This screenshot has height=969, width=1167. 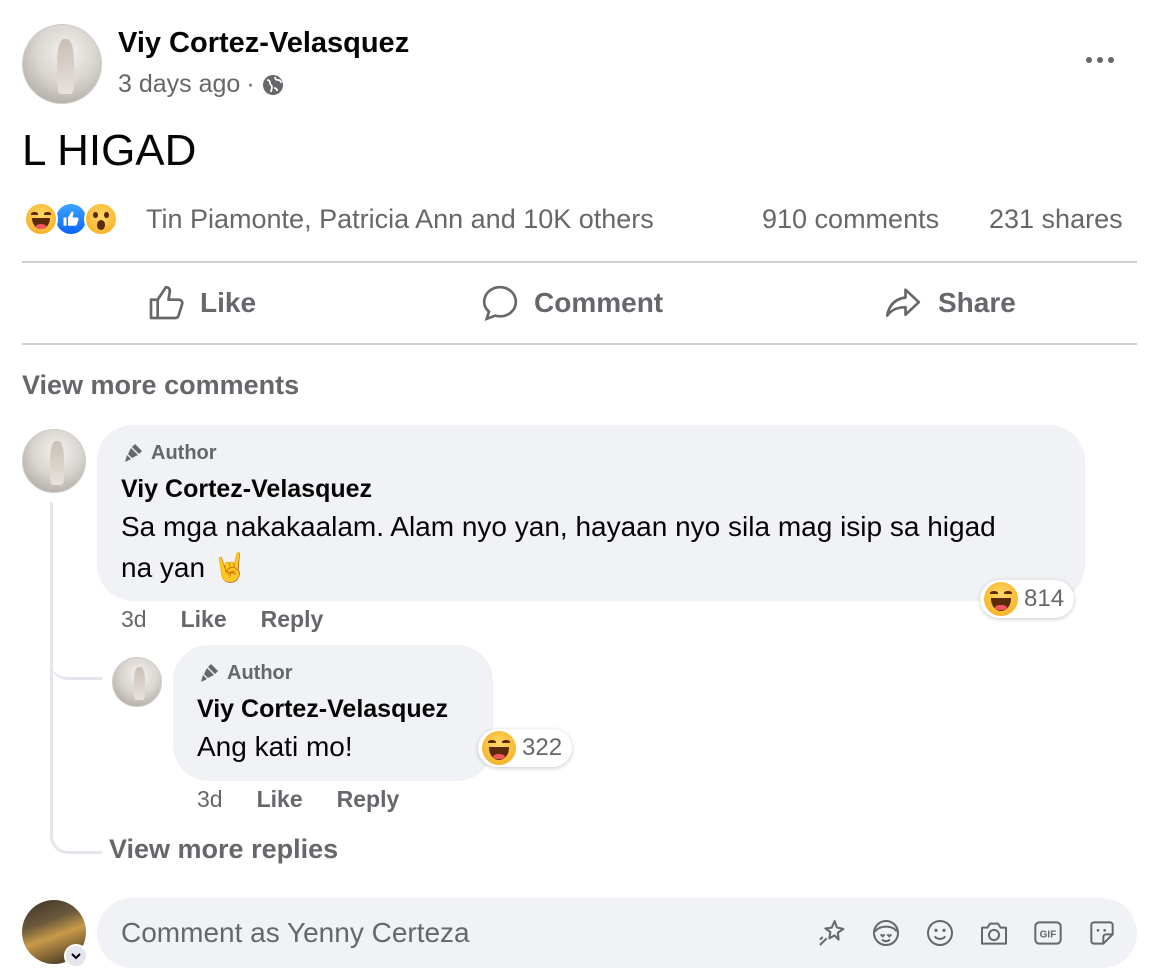 I want to click on comment-text-line-2: na yan 🤘, so click(x=184, y=567).